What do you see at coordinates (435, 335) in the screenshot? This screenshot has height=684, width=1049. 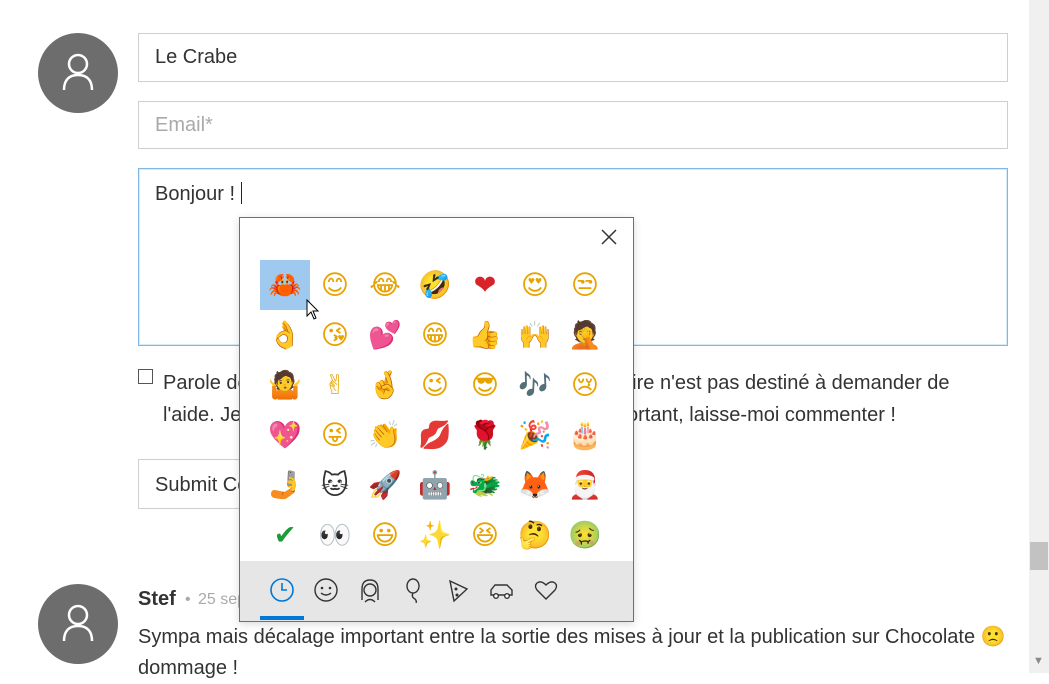 I see `emoji-button: 😁` at bounding box center [435, 335].